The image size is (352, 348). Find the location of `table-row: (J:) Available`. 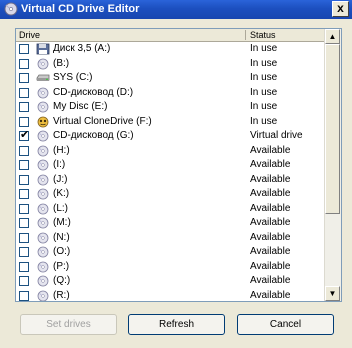

table-row: (J:) Available is located at coordinates (170, 180).